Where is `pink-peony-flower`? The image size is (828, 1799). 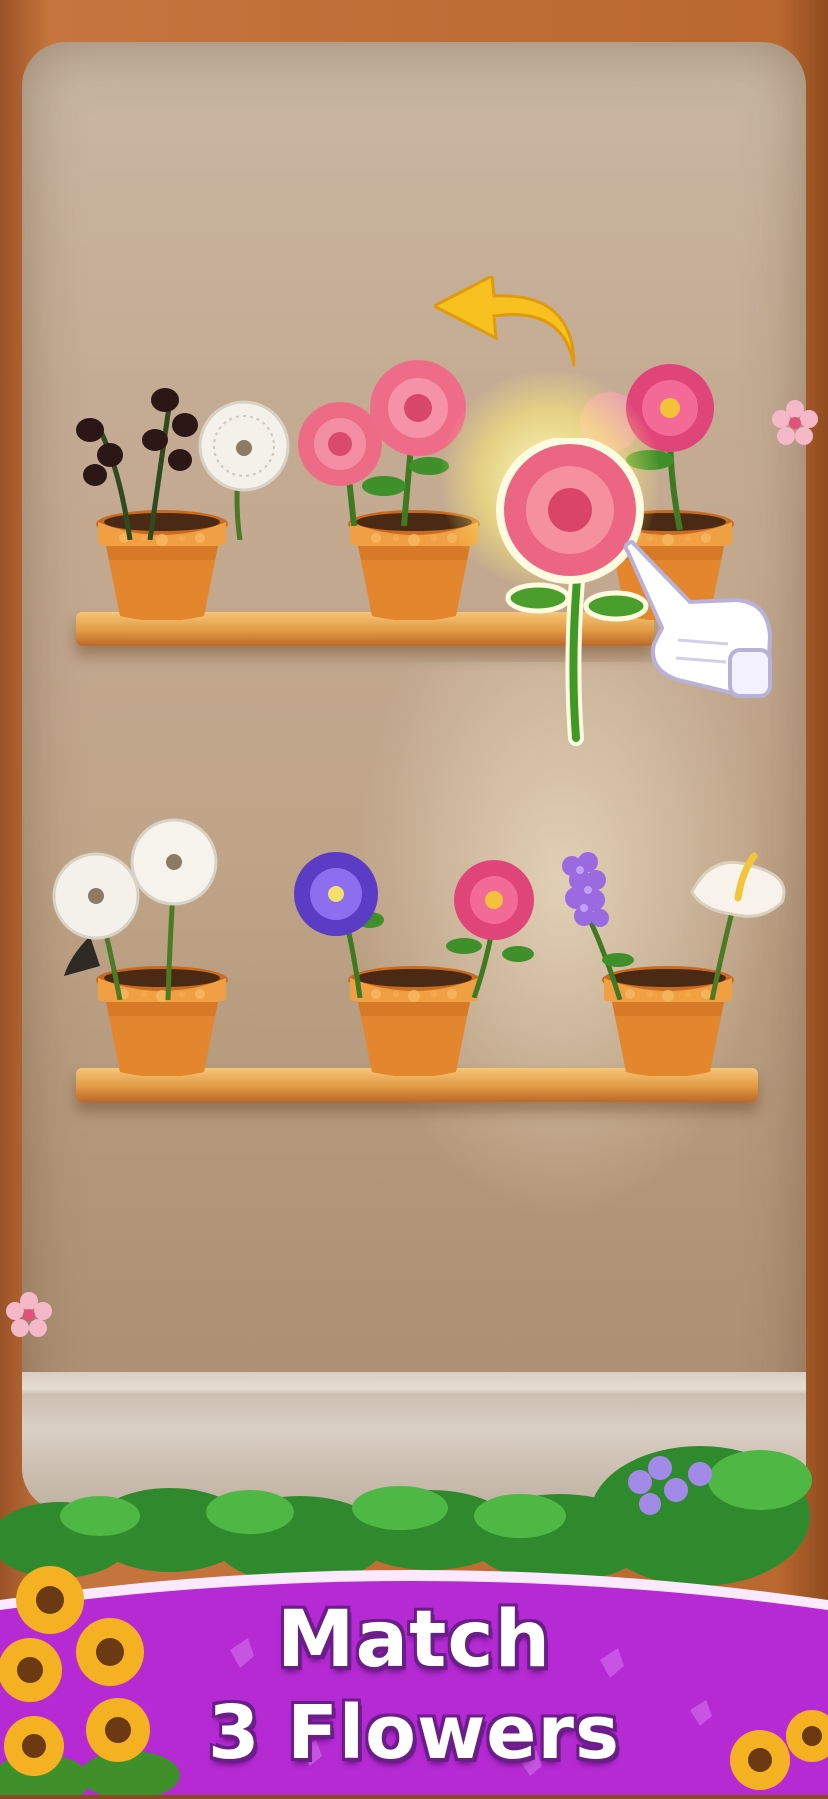 pink-peony-flower is located at coordinates (494, 928).